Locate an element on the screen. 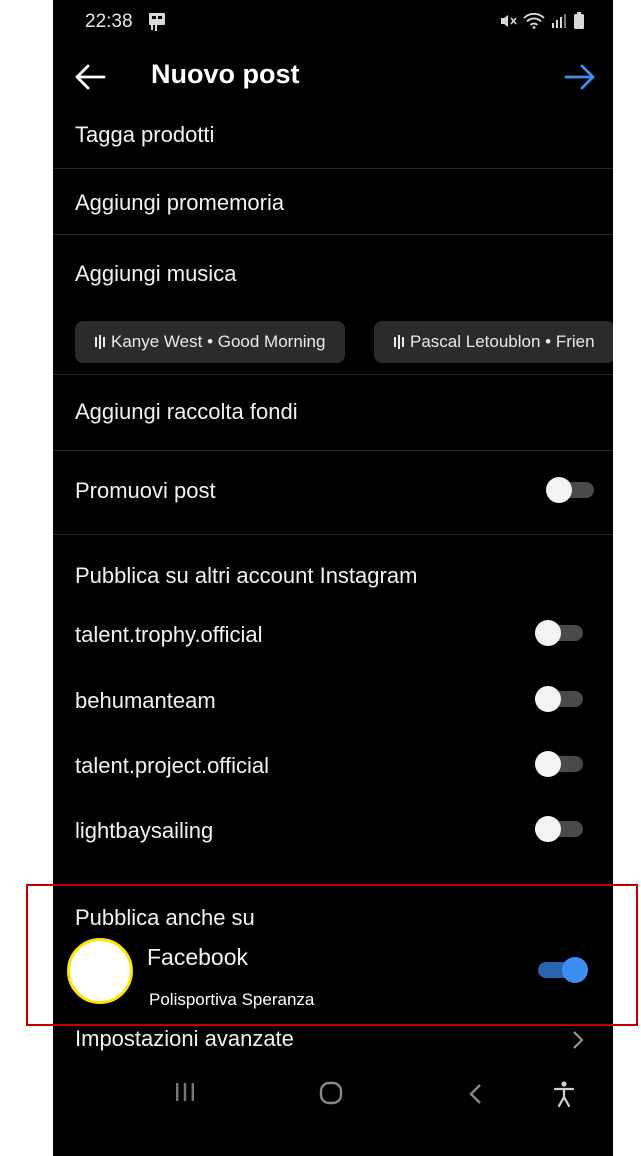 The height and width of the screenshot is (1156, 641). next-arrow-icon is located at coordinates (580, 77).